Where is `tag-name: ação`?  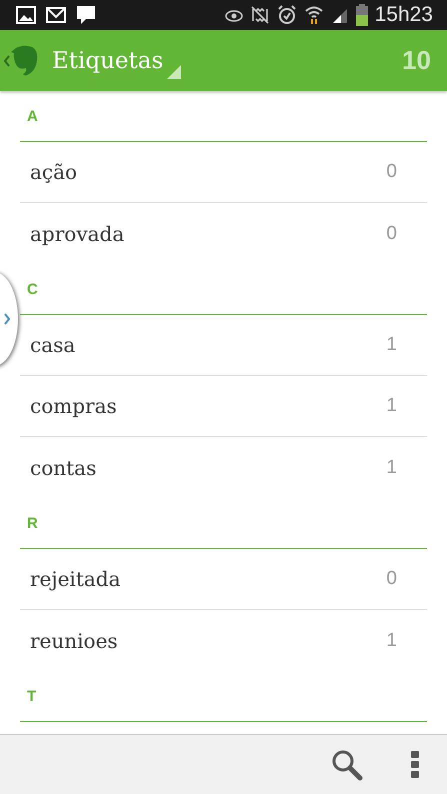 tag-name: ação is located at coordinates (54, 172).